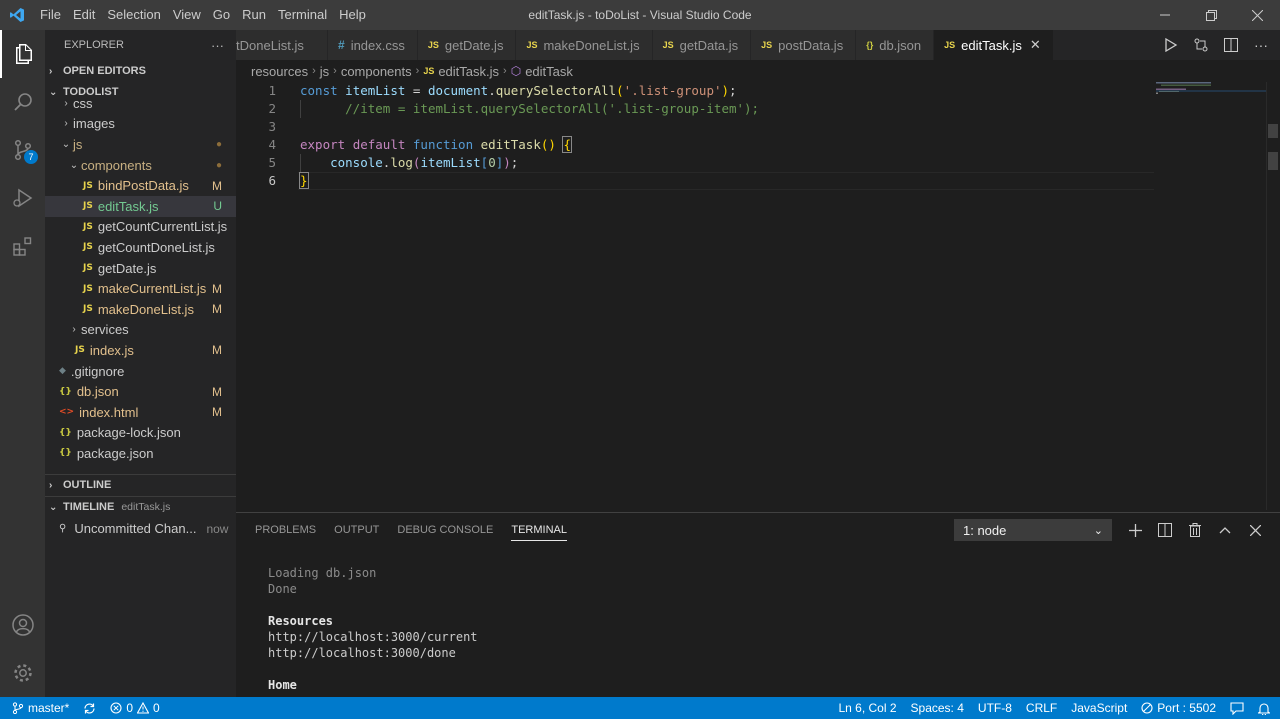 The width and height of the screenshot is (1280, 719). What do you see at coordinates (1265, 708) in the screenshot?
I see `notifications-bell-icon` at bounding box center [1265, 708].